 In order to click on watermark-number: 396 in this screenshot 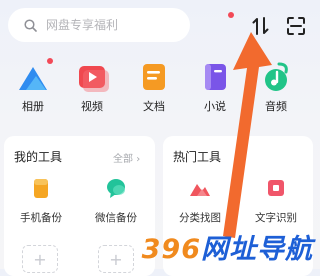, I will do `click(171, 249)`.